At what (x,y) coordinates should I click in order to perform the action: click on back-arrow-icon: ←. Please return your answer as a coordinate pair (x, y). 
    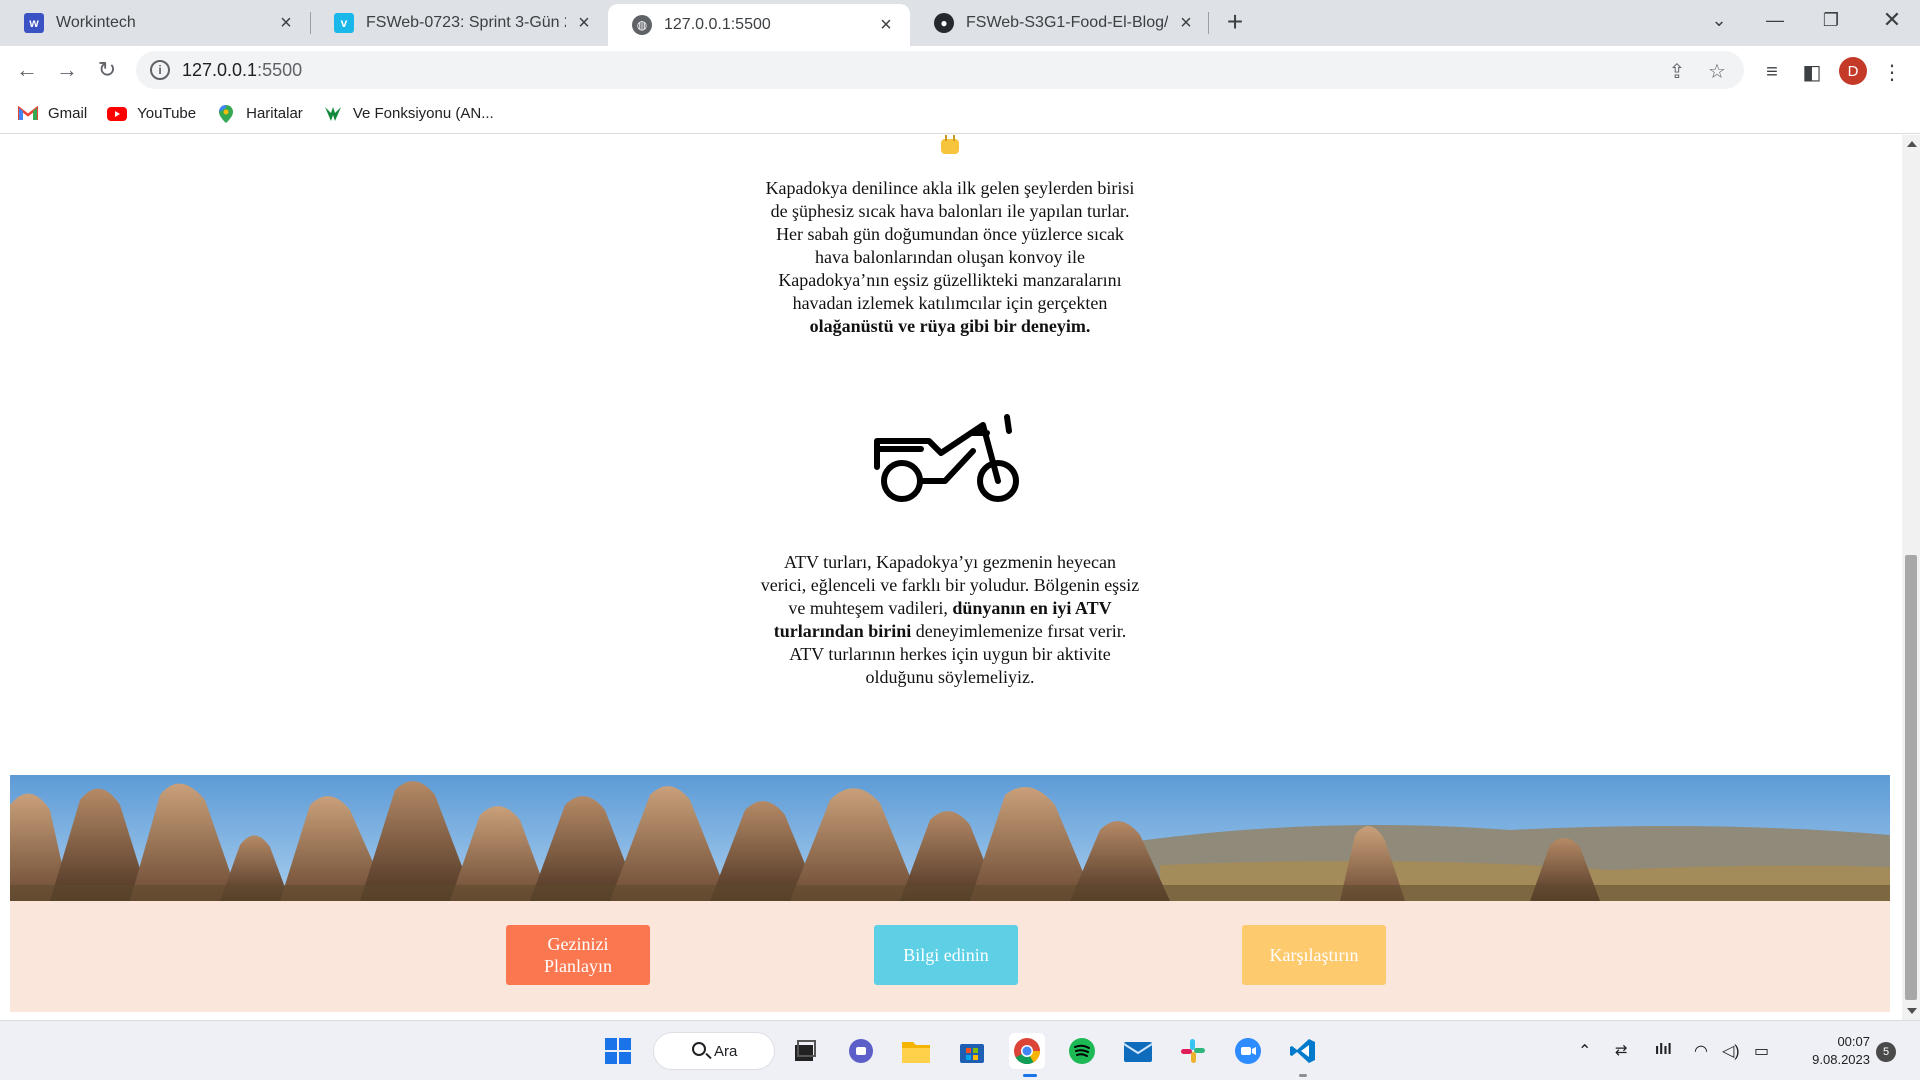
    Looking at the image, I should click on (27, 70).